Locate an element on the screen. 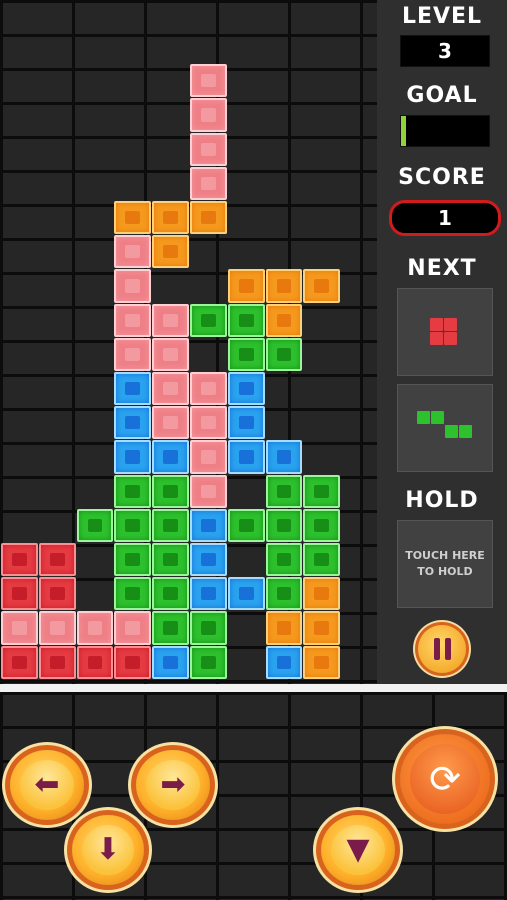 The width and height of the screenshot is (507, 900). rotate-button: ⟳ is located at coordinates (445, 779).